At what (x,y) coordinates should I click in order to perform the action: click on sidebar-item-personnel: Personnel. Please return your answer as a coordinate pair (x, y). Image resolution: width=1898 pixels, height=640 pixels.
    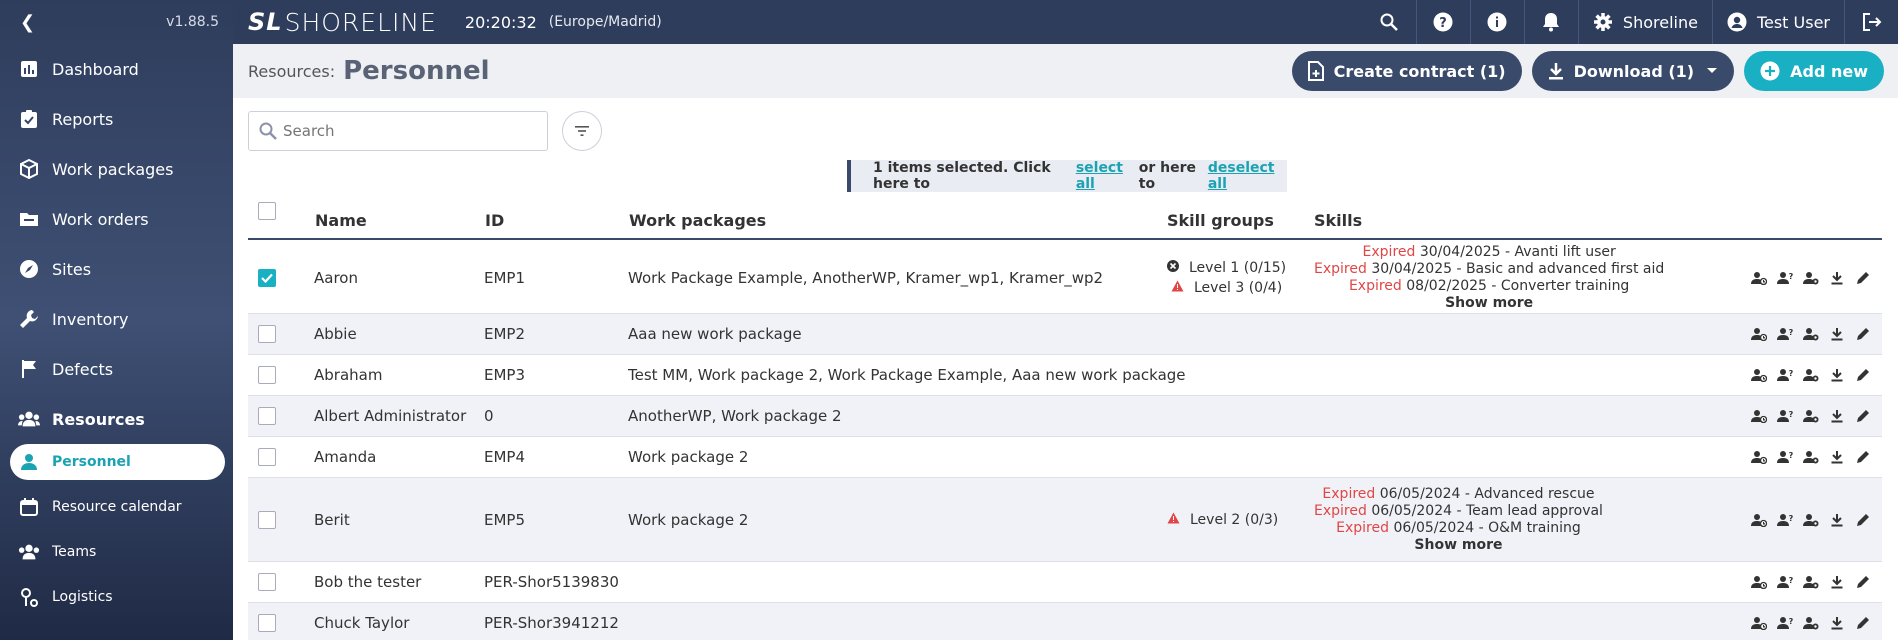
    Looking at the image, I should click on (117, 462).